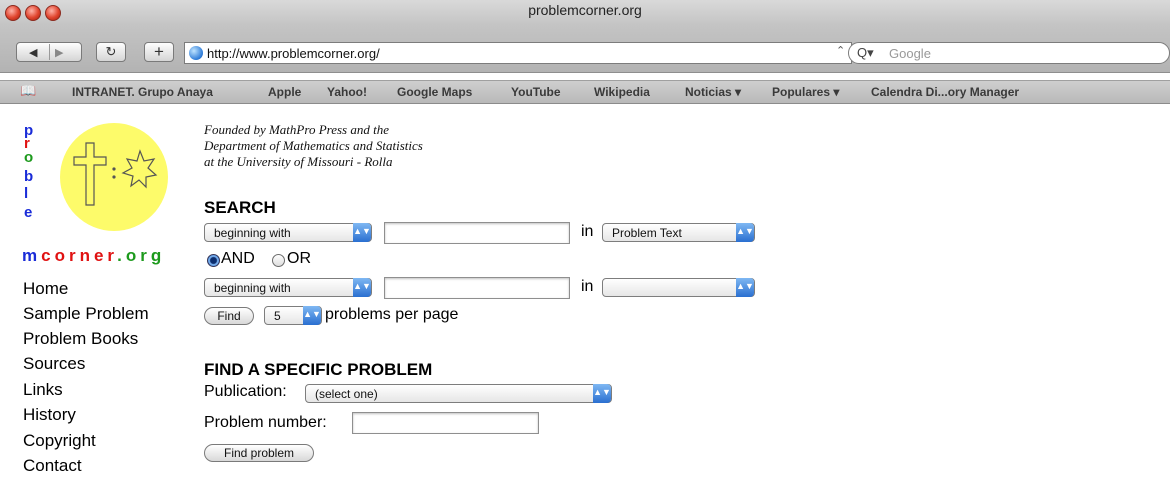  Describe the element at coordinates (240, 207) in the screenshot. I see `search-heading: SEARCH` at that location.